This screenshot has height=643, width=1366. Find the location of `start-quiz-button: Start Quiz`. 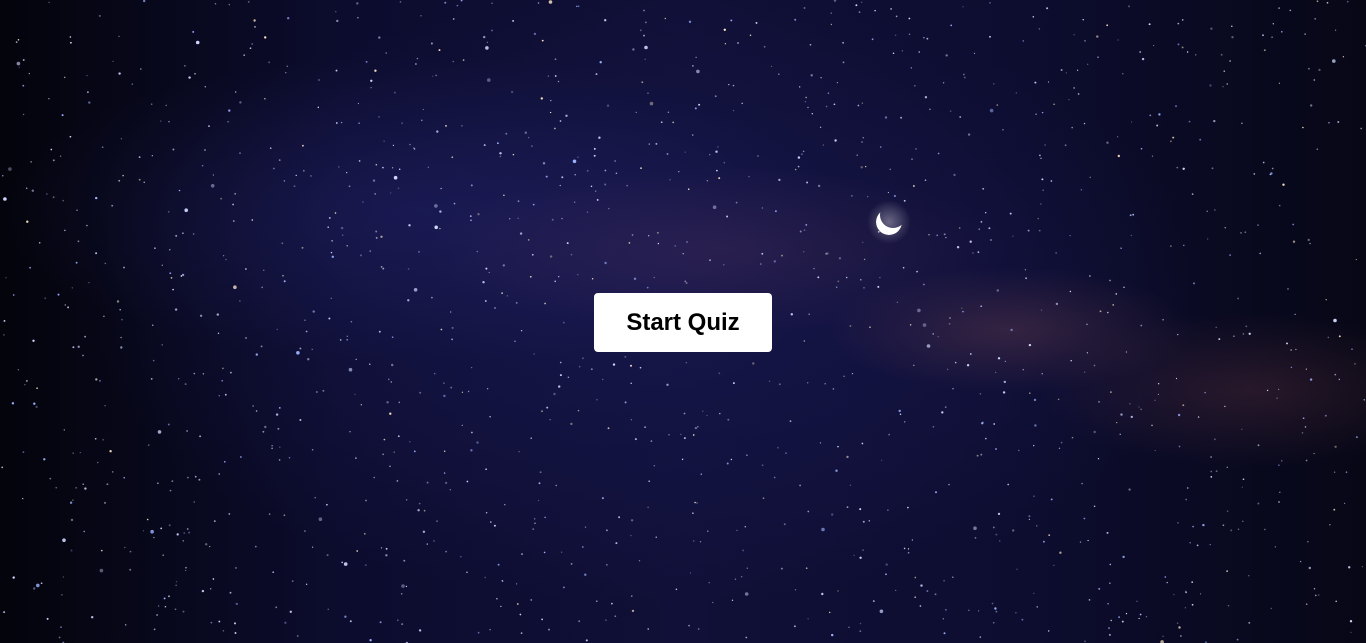

start-quiz-button: Start Quiz is located at coordinates (683, 322).